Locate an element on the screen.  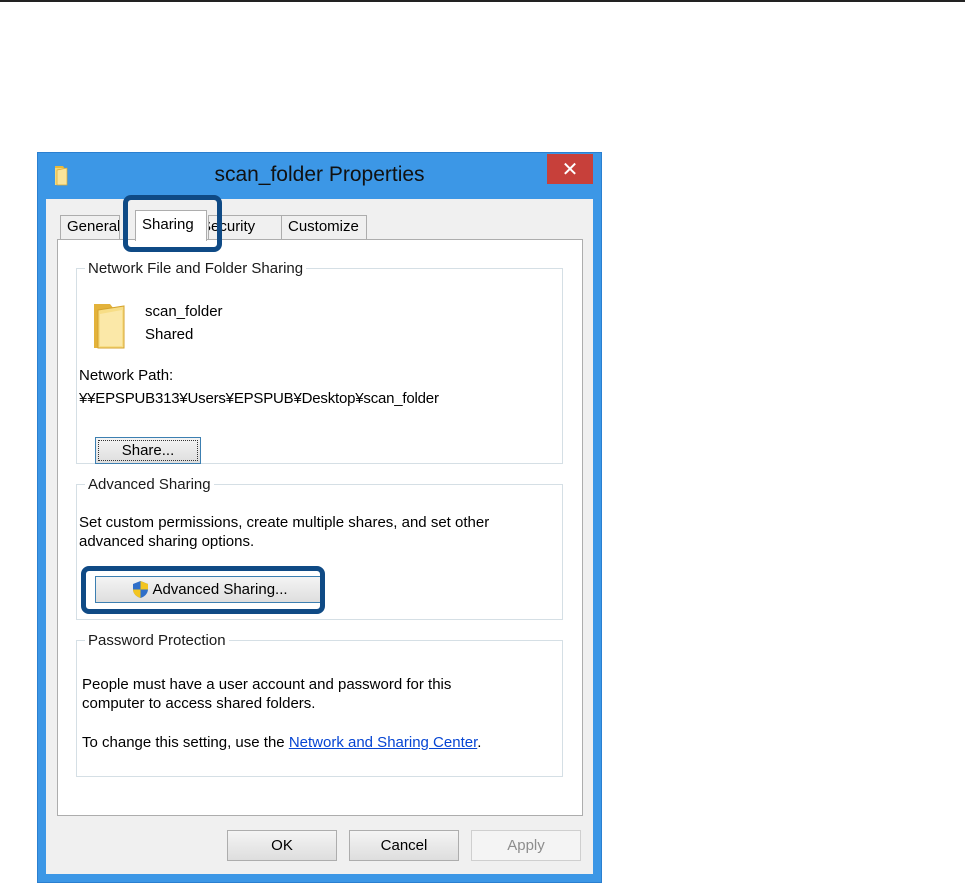
change-setting-prefix: To change this setting, use the is located at coordinates (185, 742).